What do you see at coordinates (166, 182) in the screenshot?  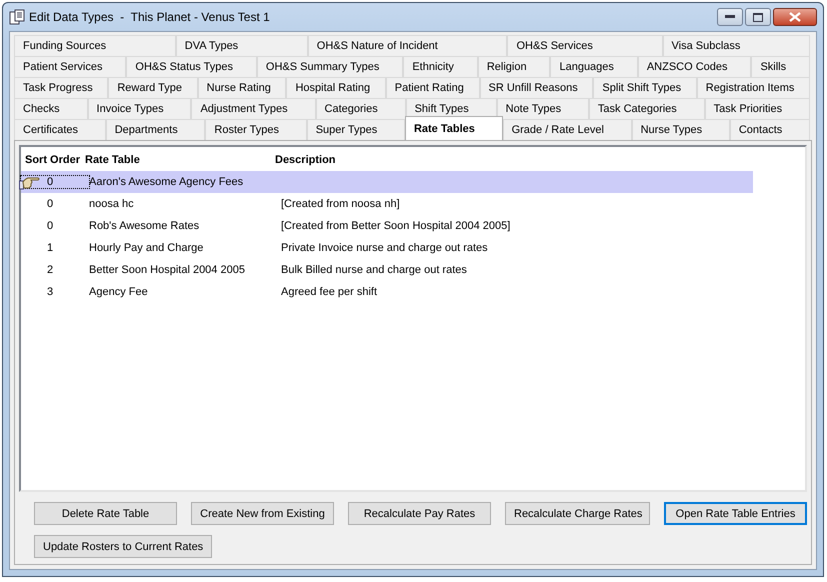 I see `table-cell-text: Aaron's Awesome Agency Fees` at bounding box center [166, 182].